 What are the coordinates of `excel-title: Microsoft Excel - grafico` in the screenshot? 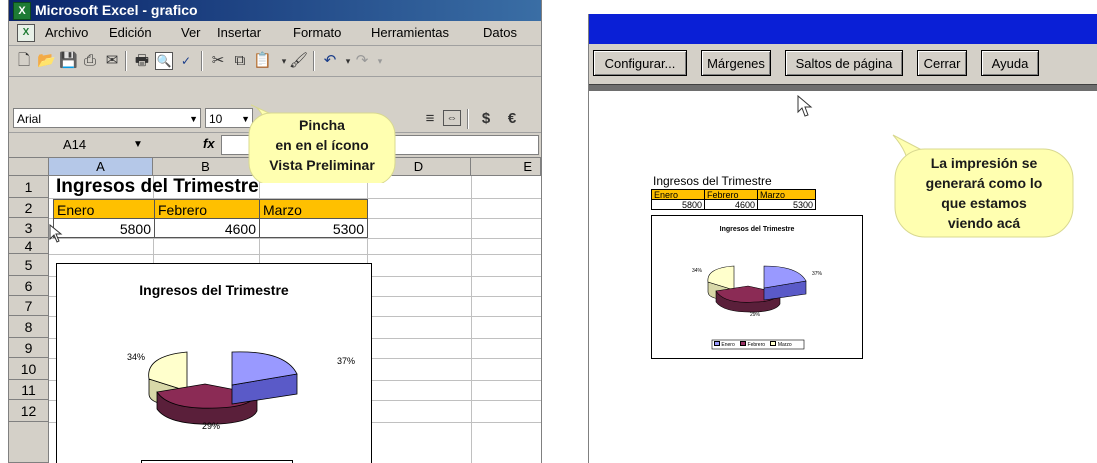 It's located at (116, 10).